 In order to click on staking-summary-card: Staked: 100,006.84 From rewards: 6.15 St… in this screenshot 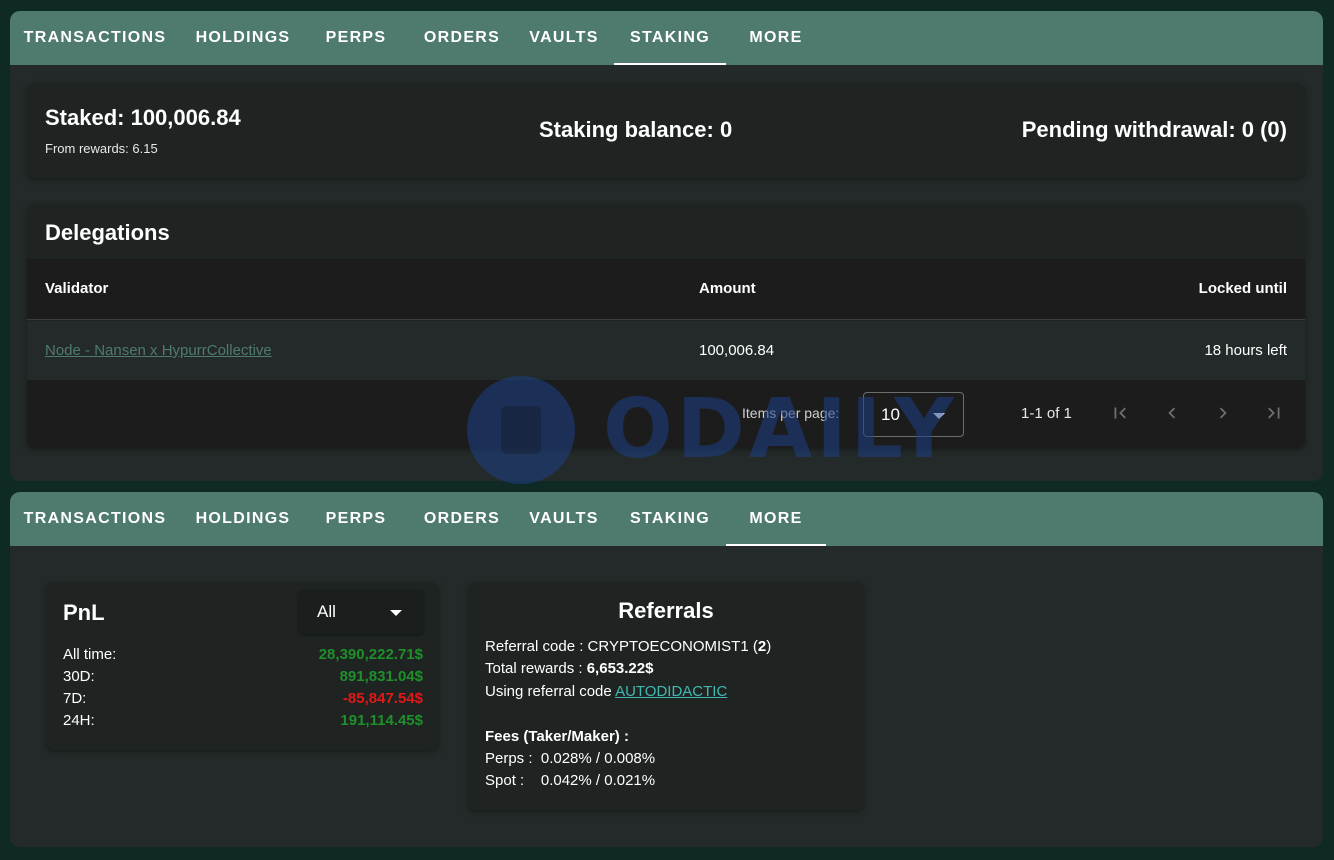, I will do `click(666, 130)`.